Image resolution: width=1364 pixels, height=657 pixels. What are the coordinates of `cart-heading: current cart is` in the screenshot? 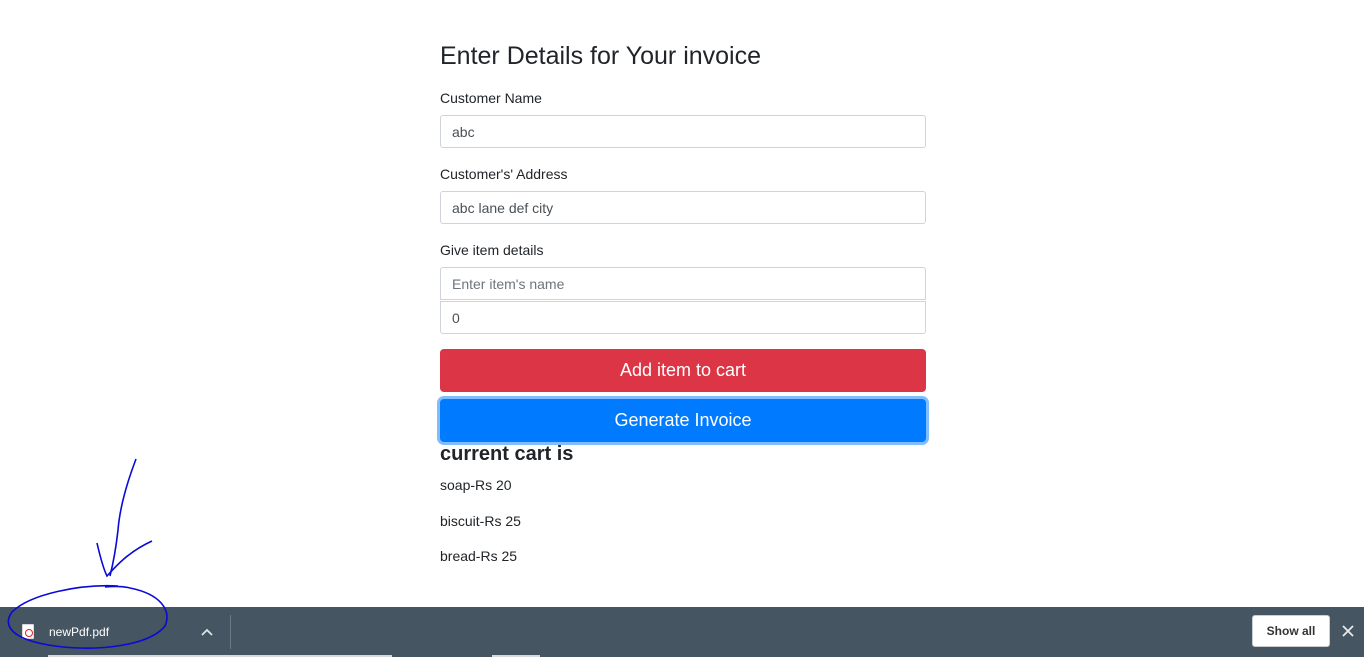 It's located at (507, 454).